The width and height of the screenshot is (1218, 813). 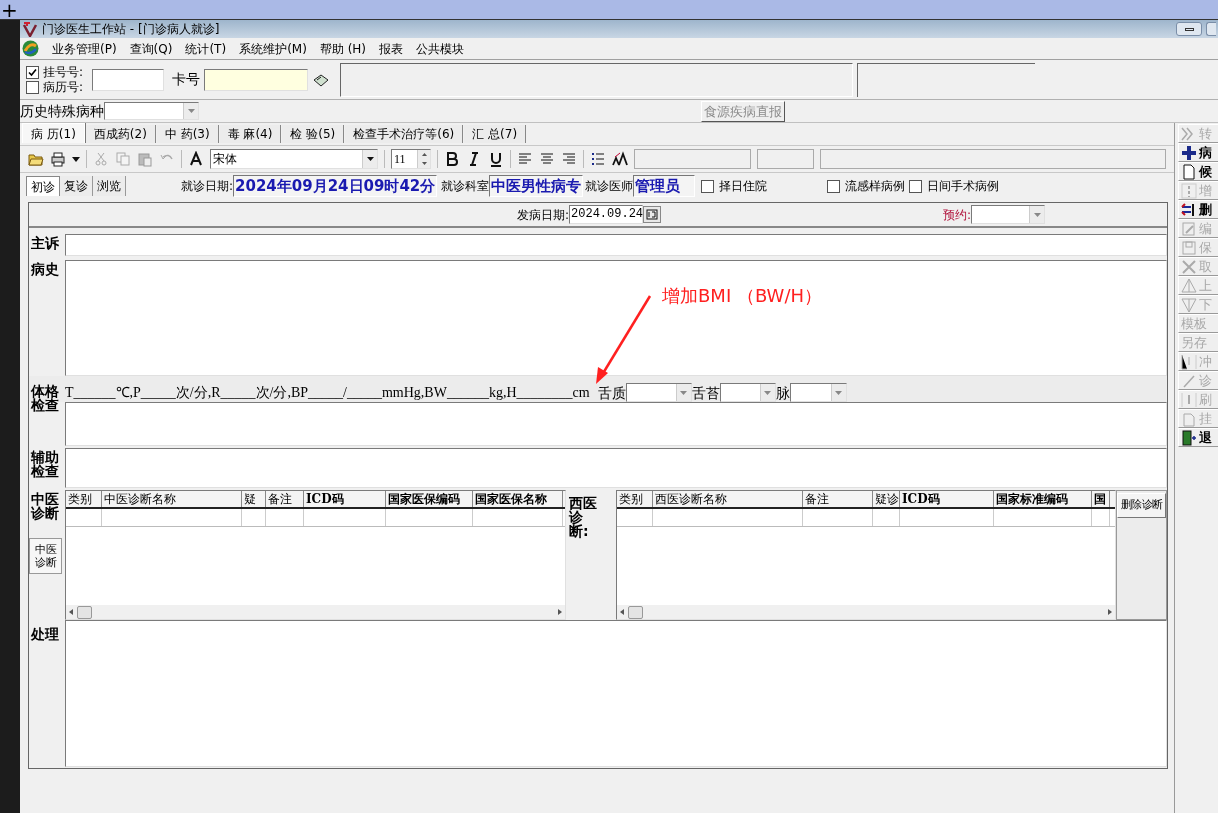 I want to click on menu-item: 查询(Q), so click(x=151, y=48).